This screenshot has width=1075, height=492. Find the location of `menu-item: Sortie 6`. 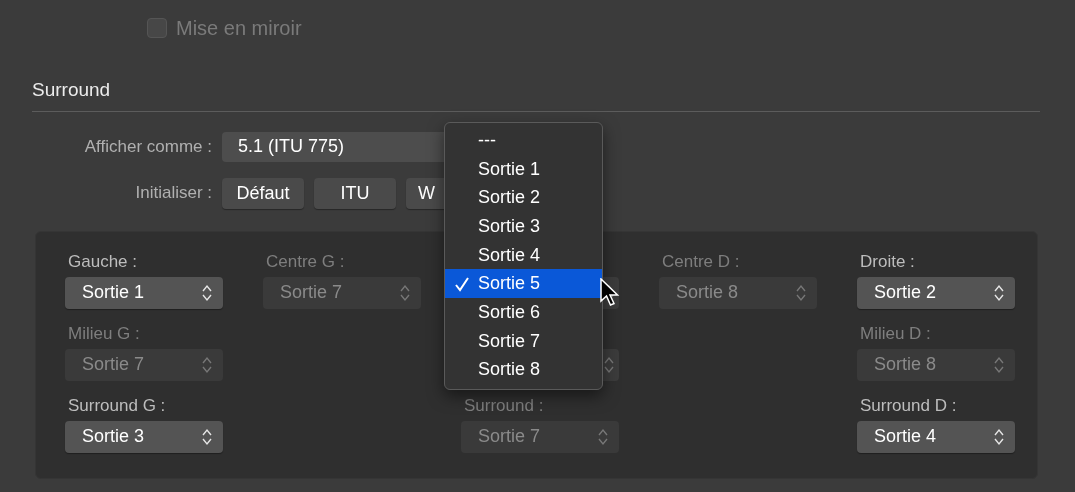

menu-item: Sortie 6 is located at coordinates (523, 312).